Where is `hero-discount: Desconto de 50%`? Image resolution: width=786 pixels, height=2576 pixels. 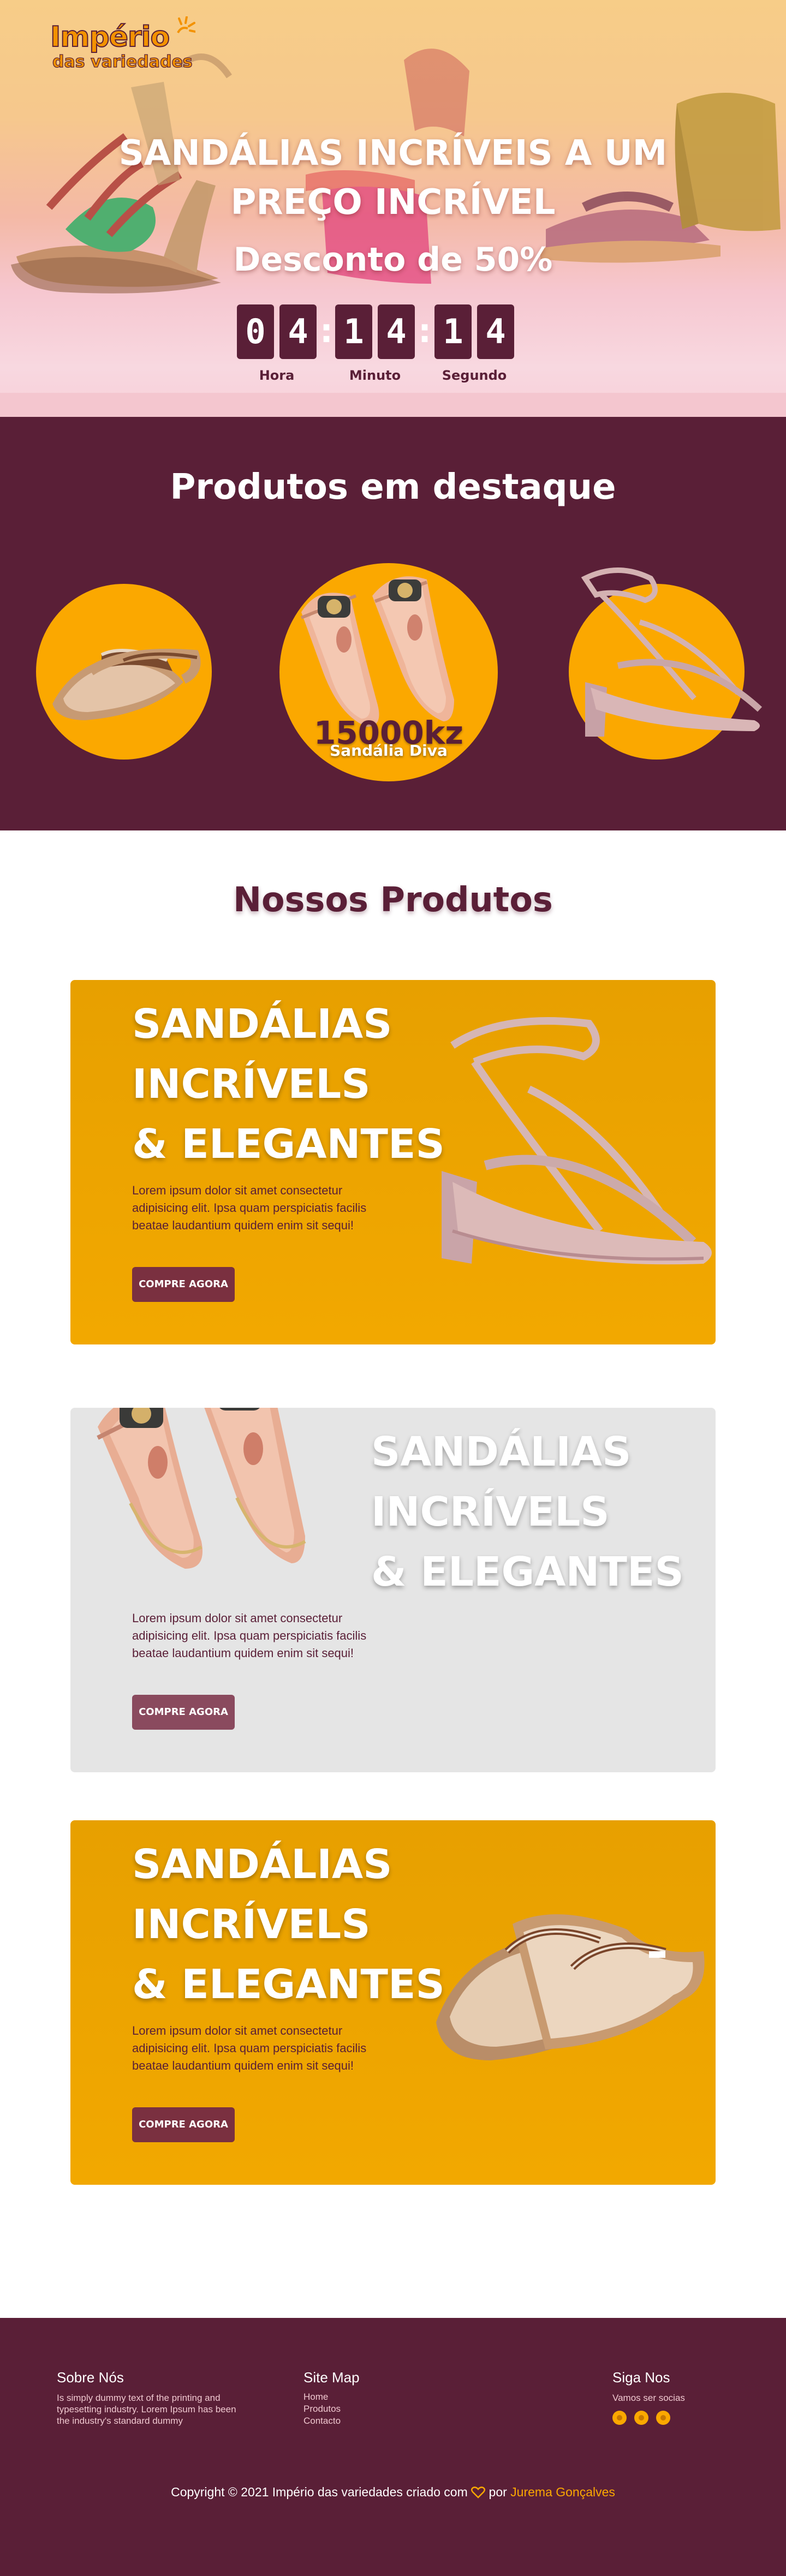
hero-discount: Desconto de 50% is located at coordinates (393, 260).